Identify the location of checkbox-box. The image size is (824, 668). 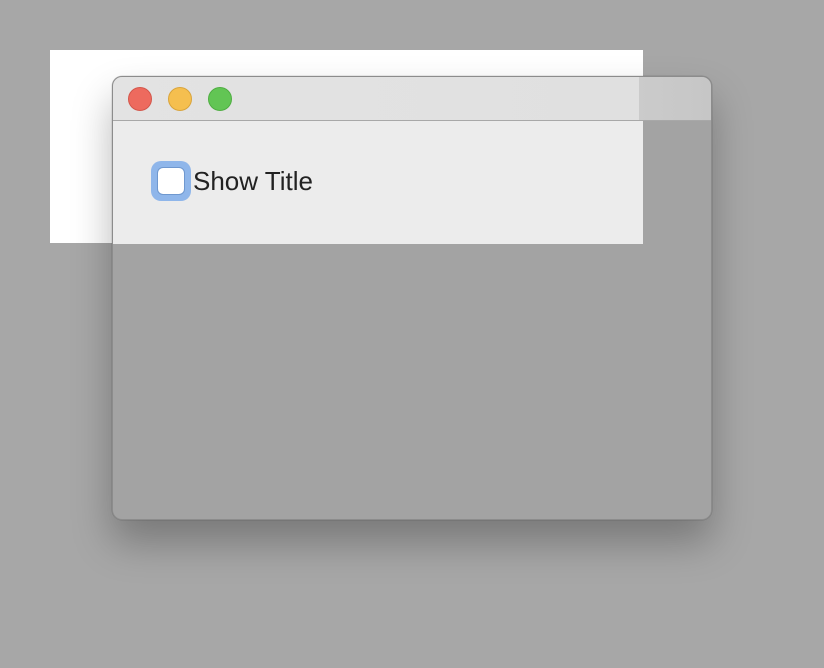
(171, 181).